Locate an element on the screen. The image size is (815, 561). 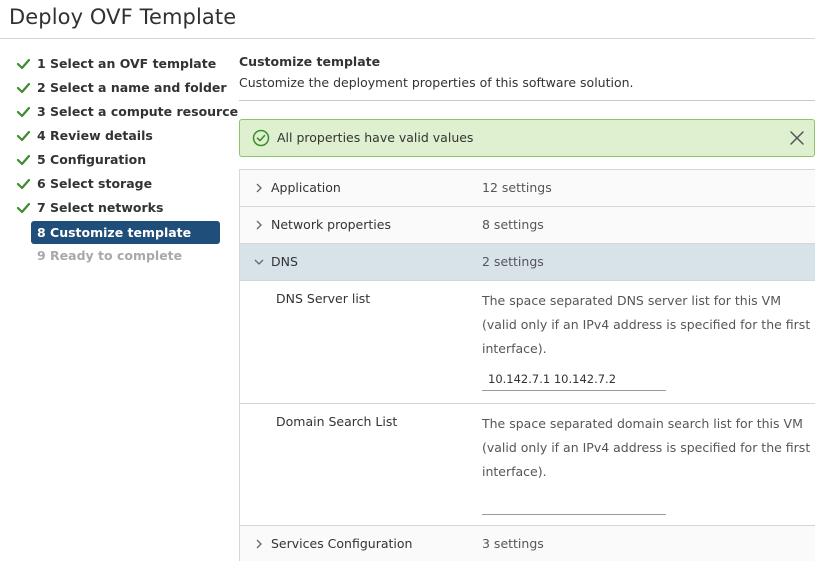
step-3: 3 Select a compute resource is located at coordinates (126, 112).